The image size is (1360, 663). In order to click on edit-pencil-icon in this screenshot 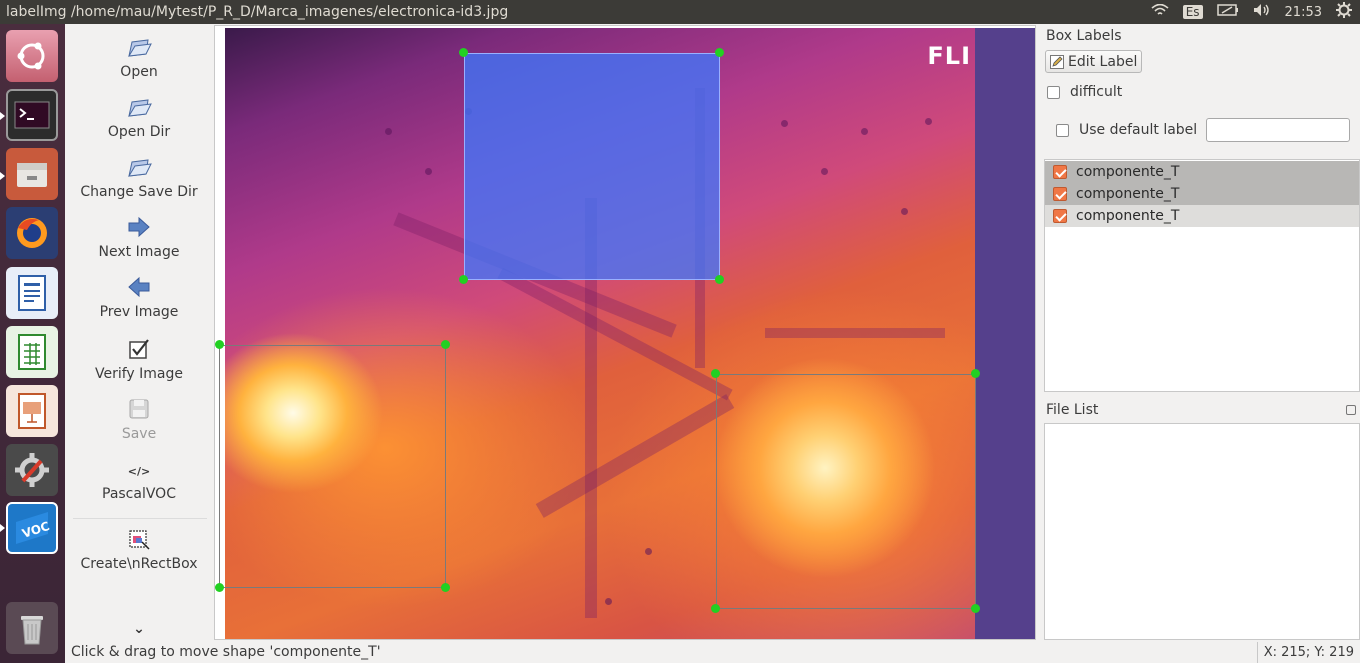, I will do `click(1057, 61)`.